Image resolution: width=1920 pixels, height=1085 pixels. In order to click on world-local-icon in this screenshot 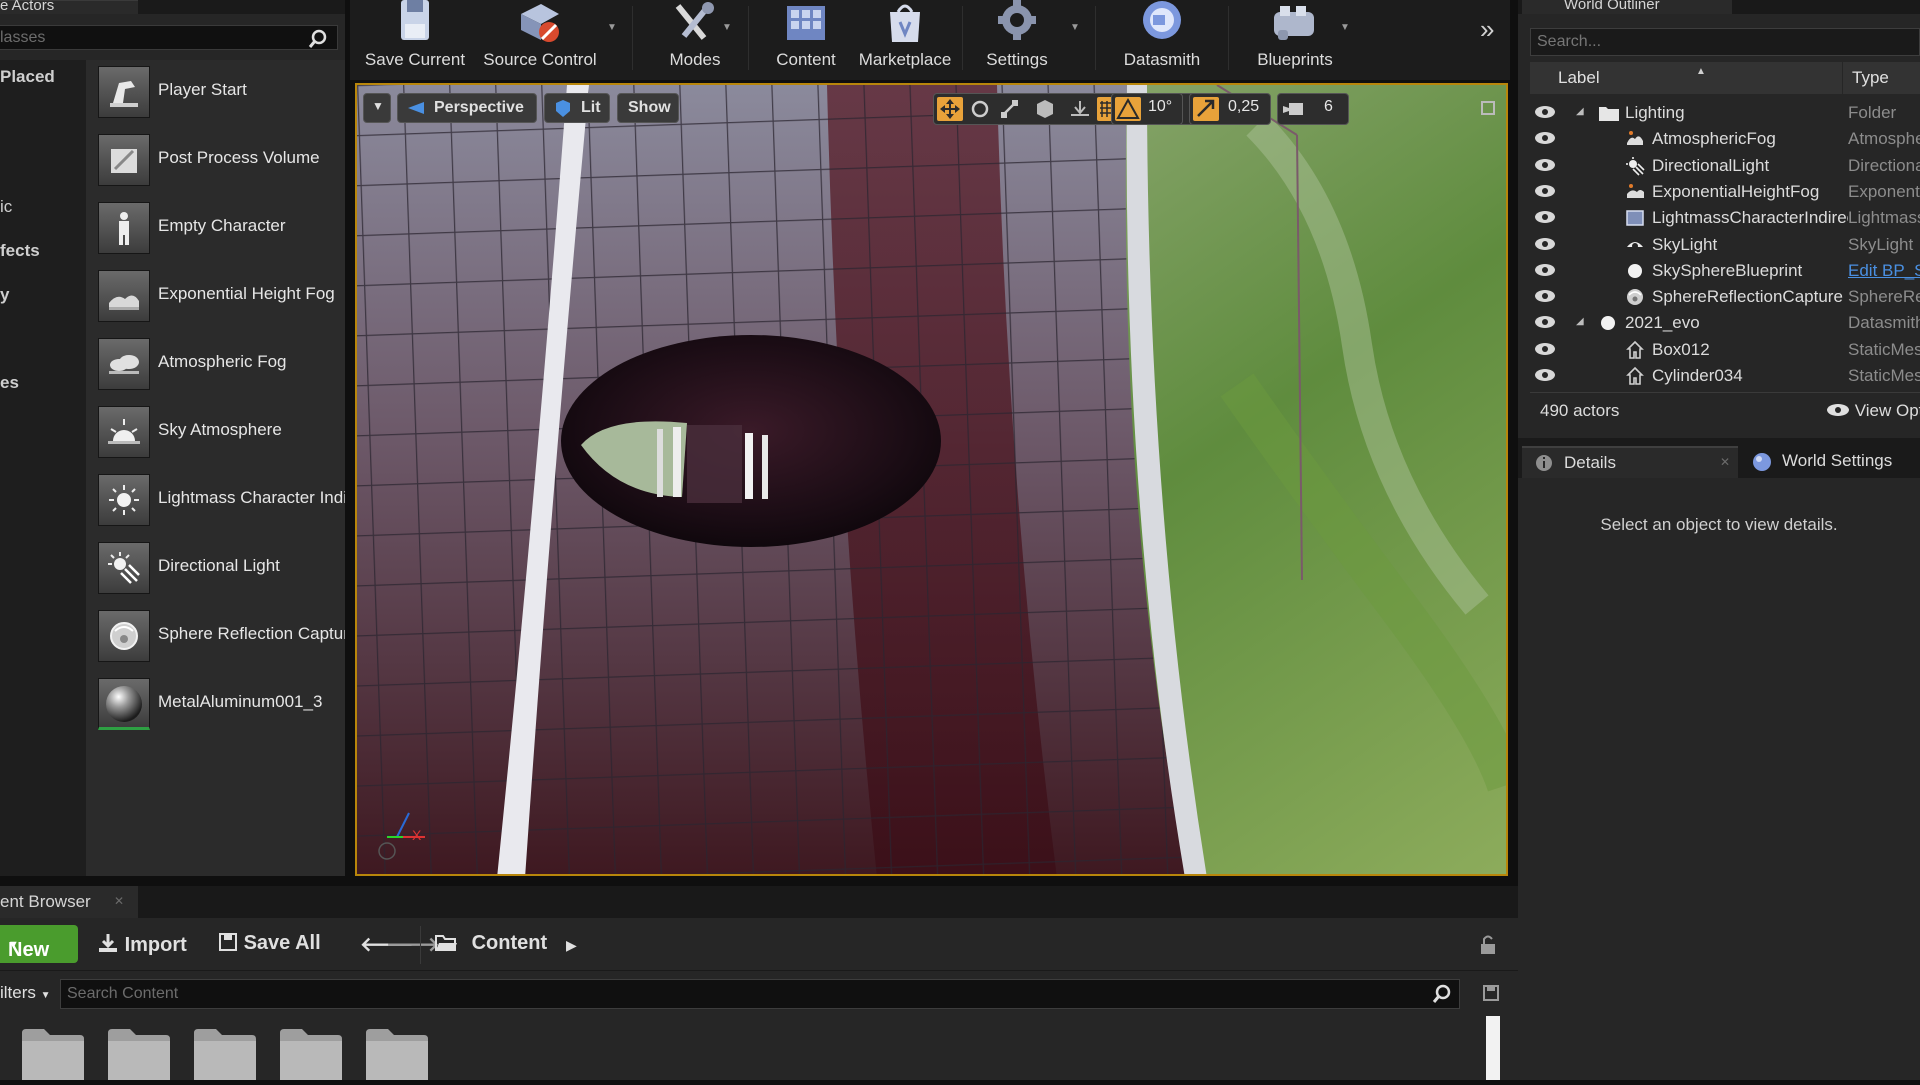, I will do `click(1045, 109)`.